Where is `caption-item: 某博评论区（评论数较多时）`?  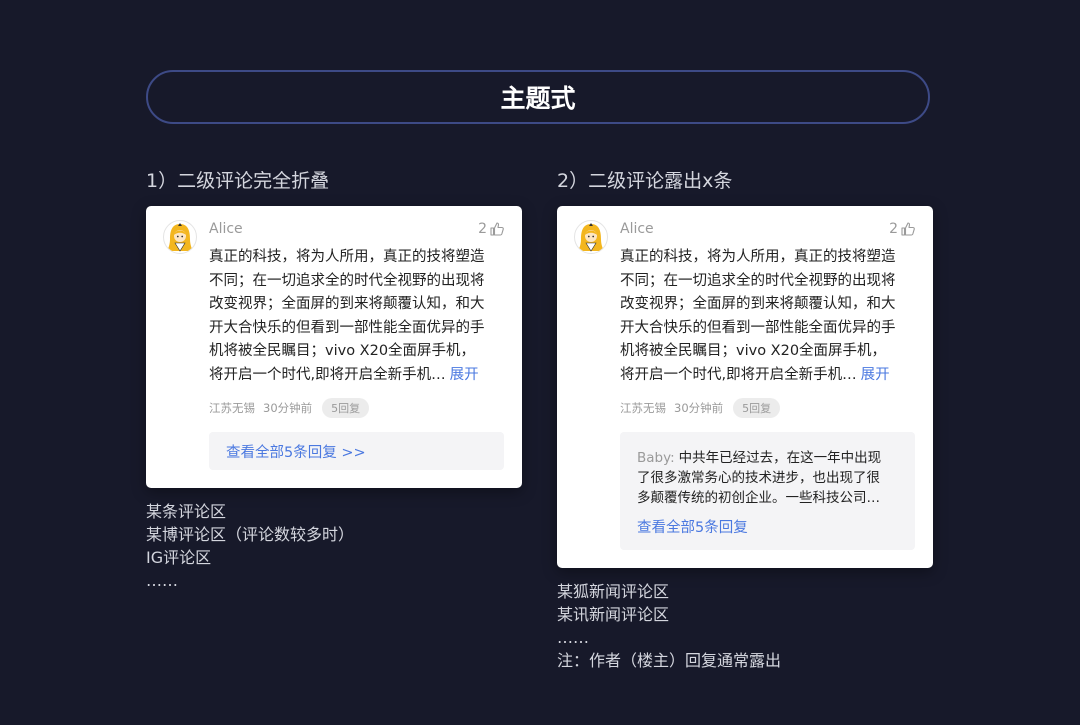 caption-item: 某博评论区（评论数较多时） is located at coordinates (250, 534).